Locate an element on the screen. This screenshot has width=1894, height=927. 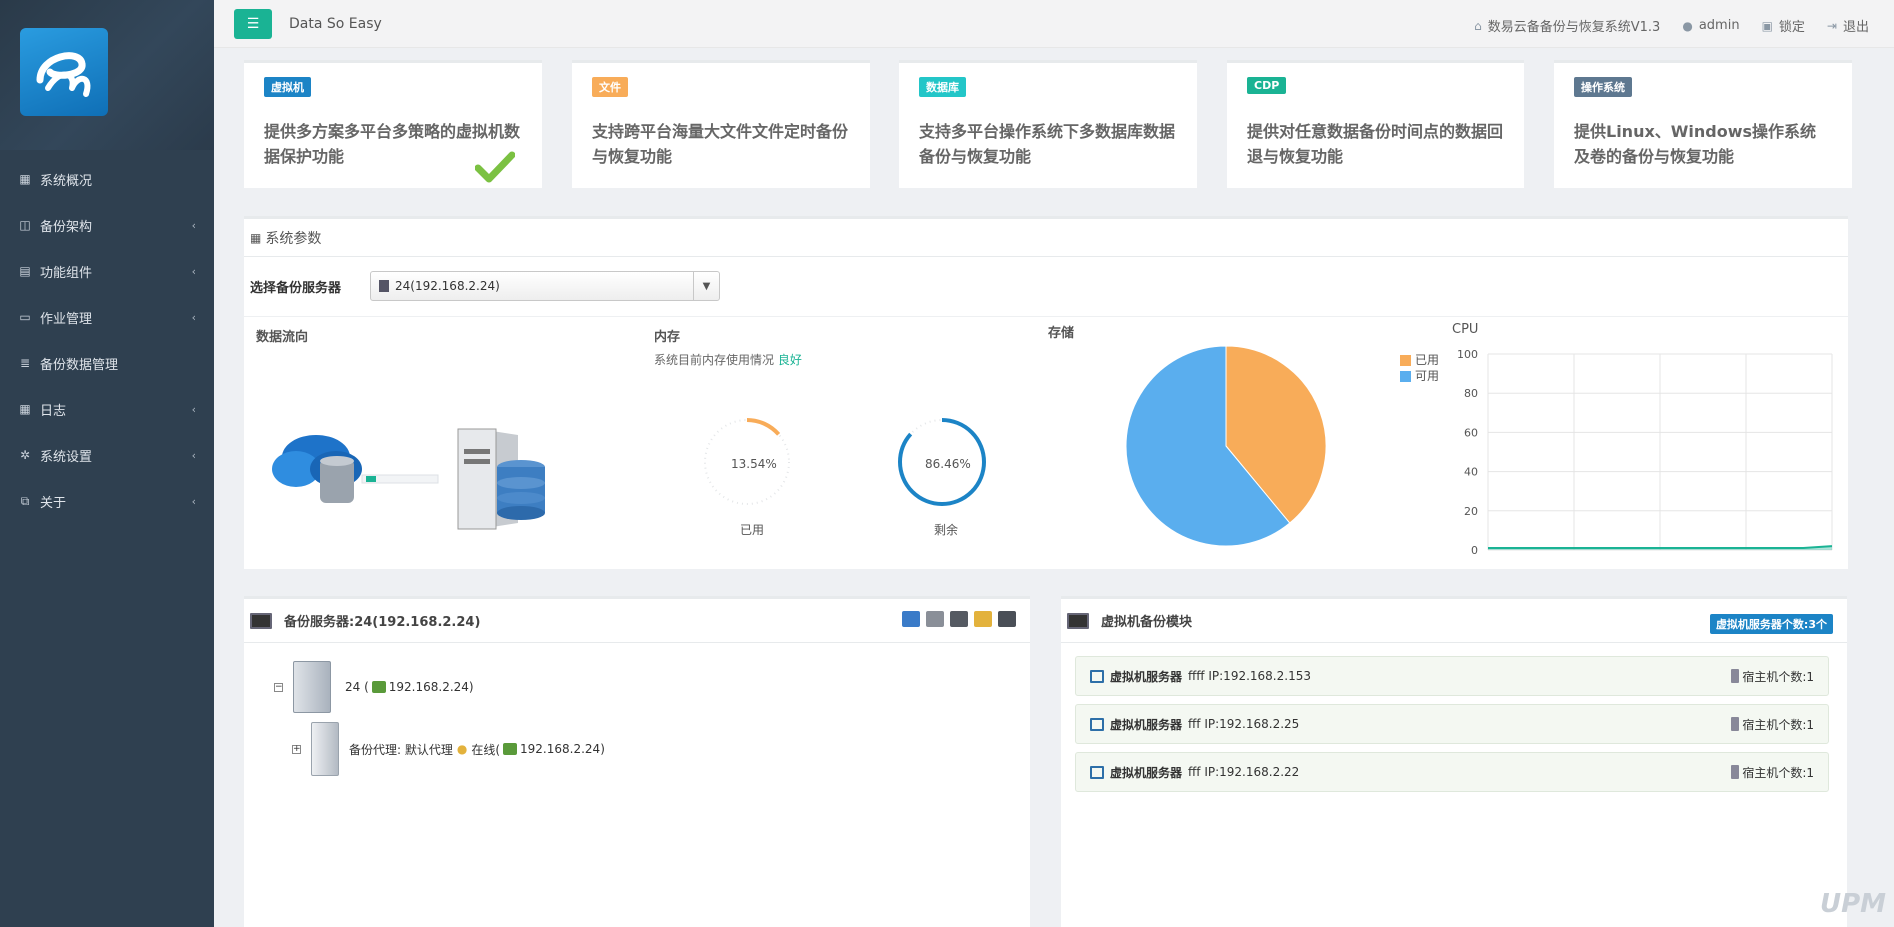
toolbar is located at coordinates (959, 619).